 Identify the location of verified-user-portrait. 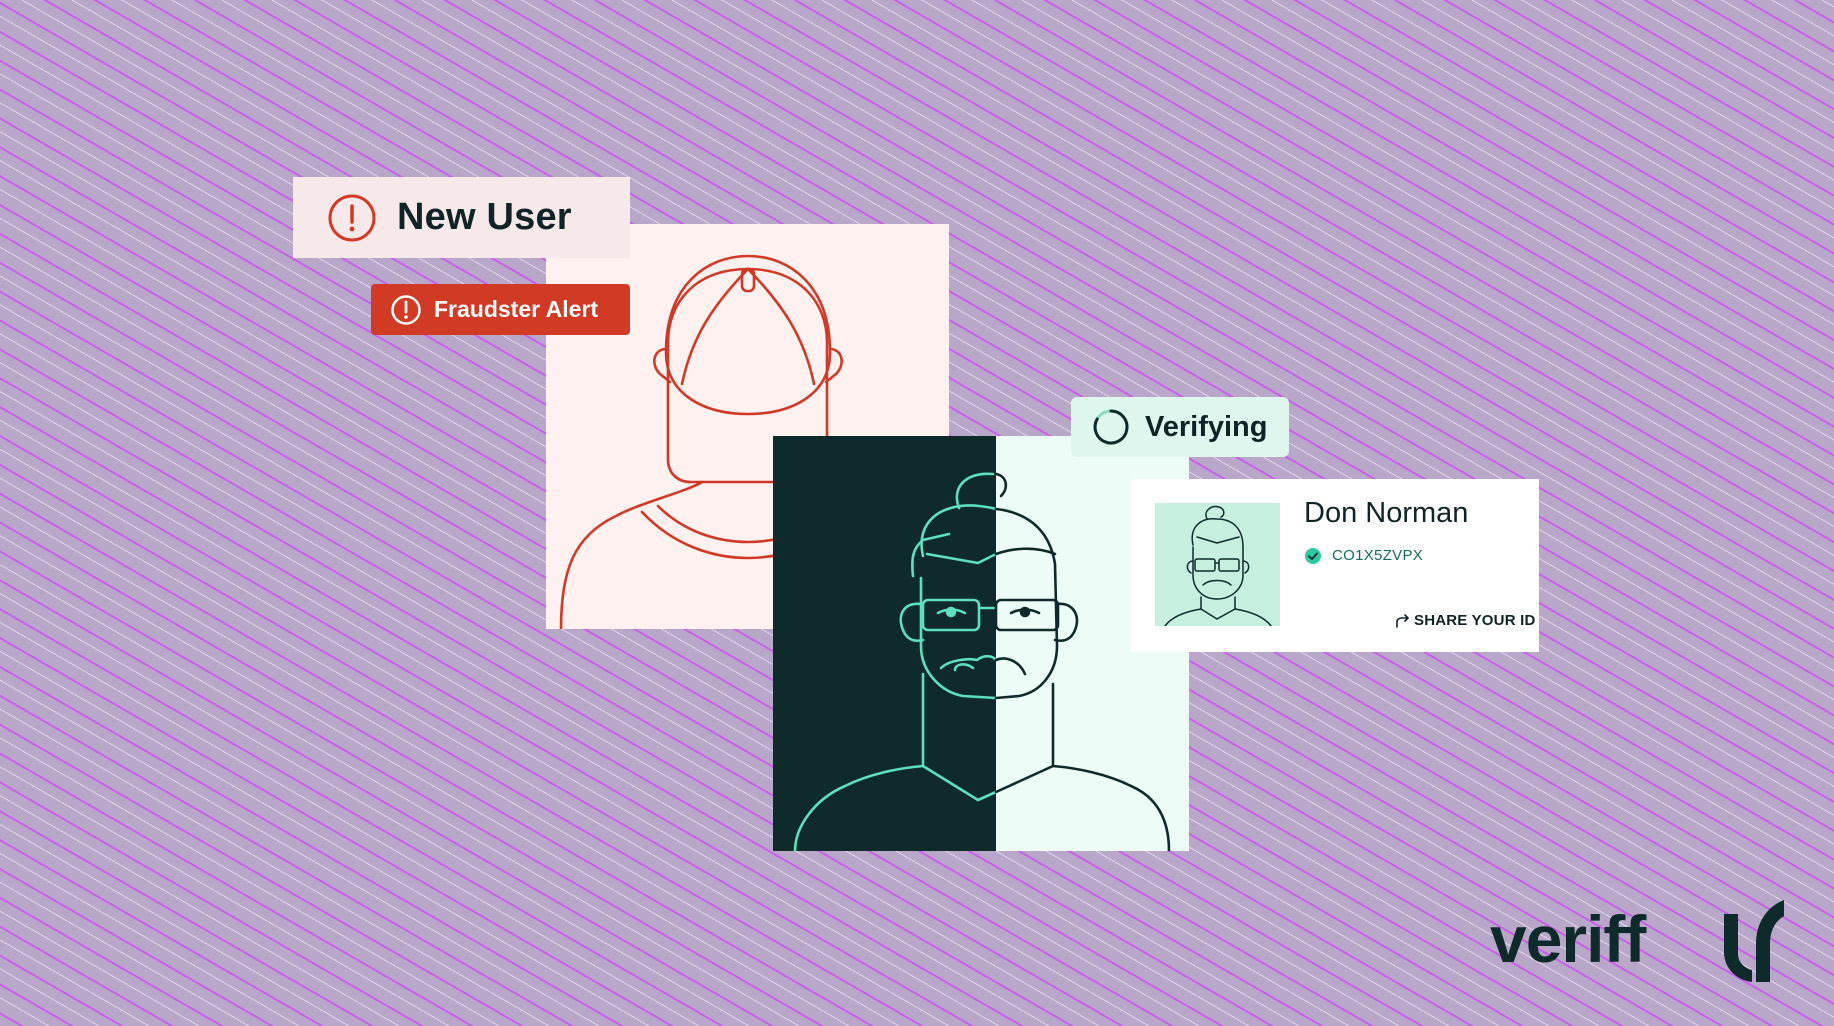
(981, 643).